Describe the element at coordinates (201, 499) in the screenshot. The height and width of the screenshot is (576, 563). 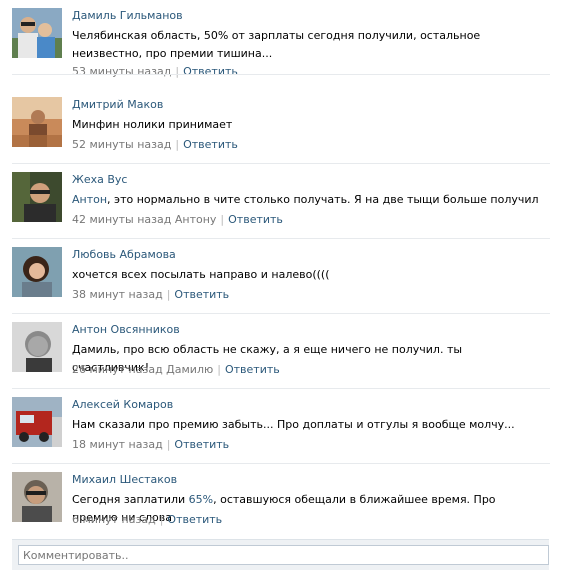
I see `comment-text-highlight: 65%` at that location.